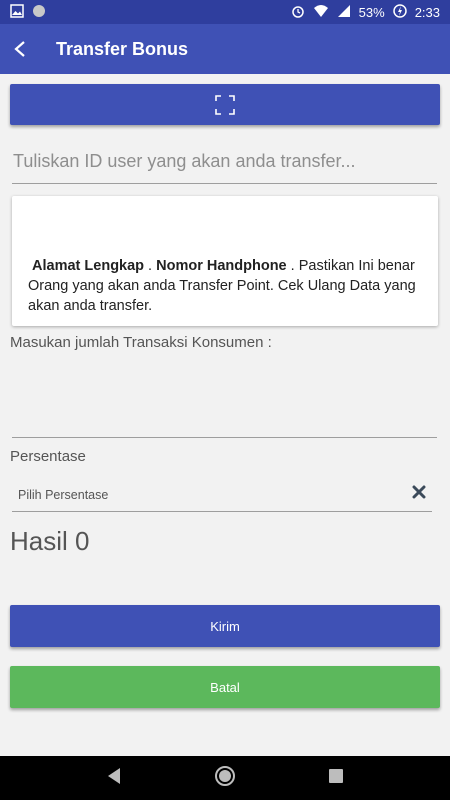  What do you see at coordinates (371, 12) in the screenshot?
I see `battery-percent: 53%` at bounding box center [371, 12].